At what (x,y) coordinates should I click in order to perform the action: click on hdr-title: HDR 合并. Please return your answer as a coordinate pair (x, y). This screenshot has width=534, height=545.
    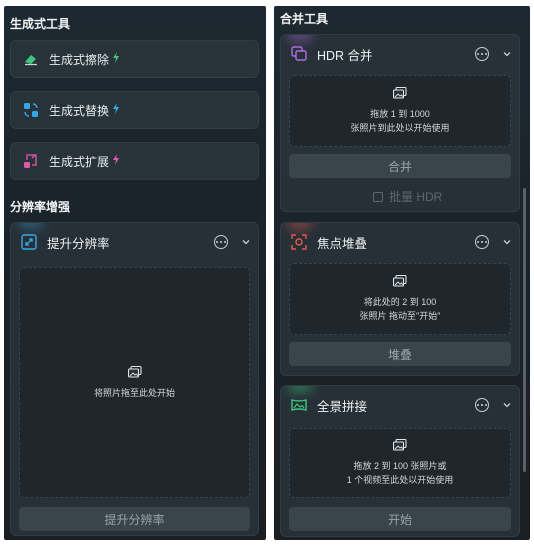
    Looking at the image, I should click on (345, 55).